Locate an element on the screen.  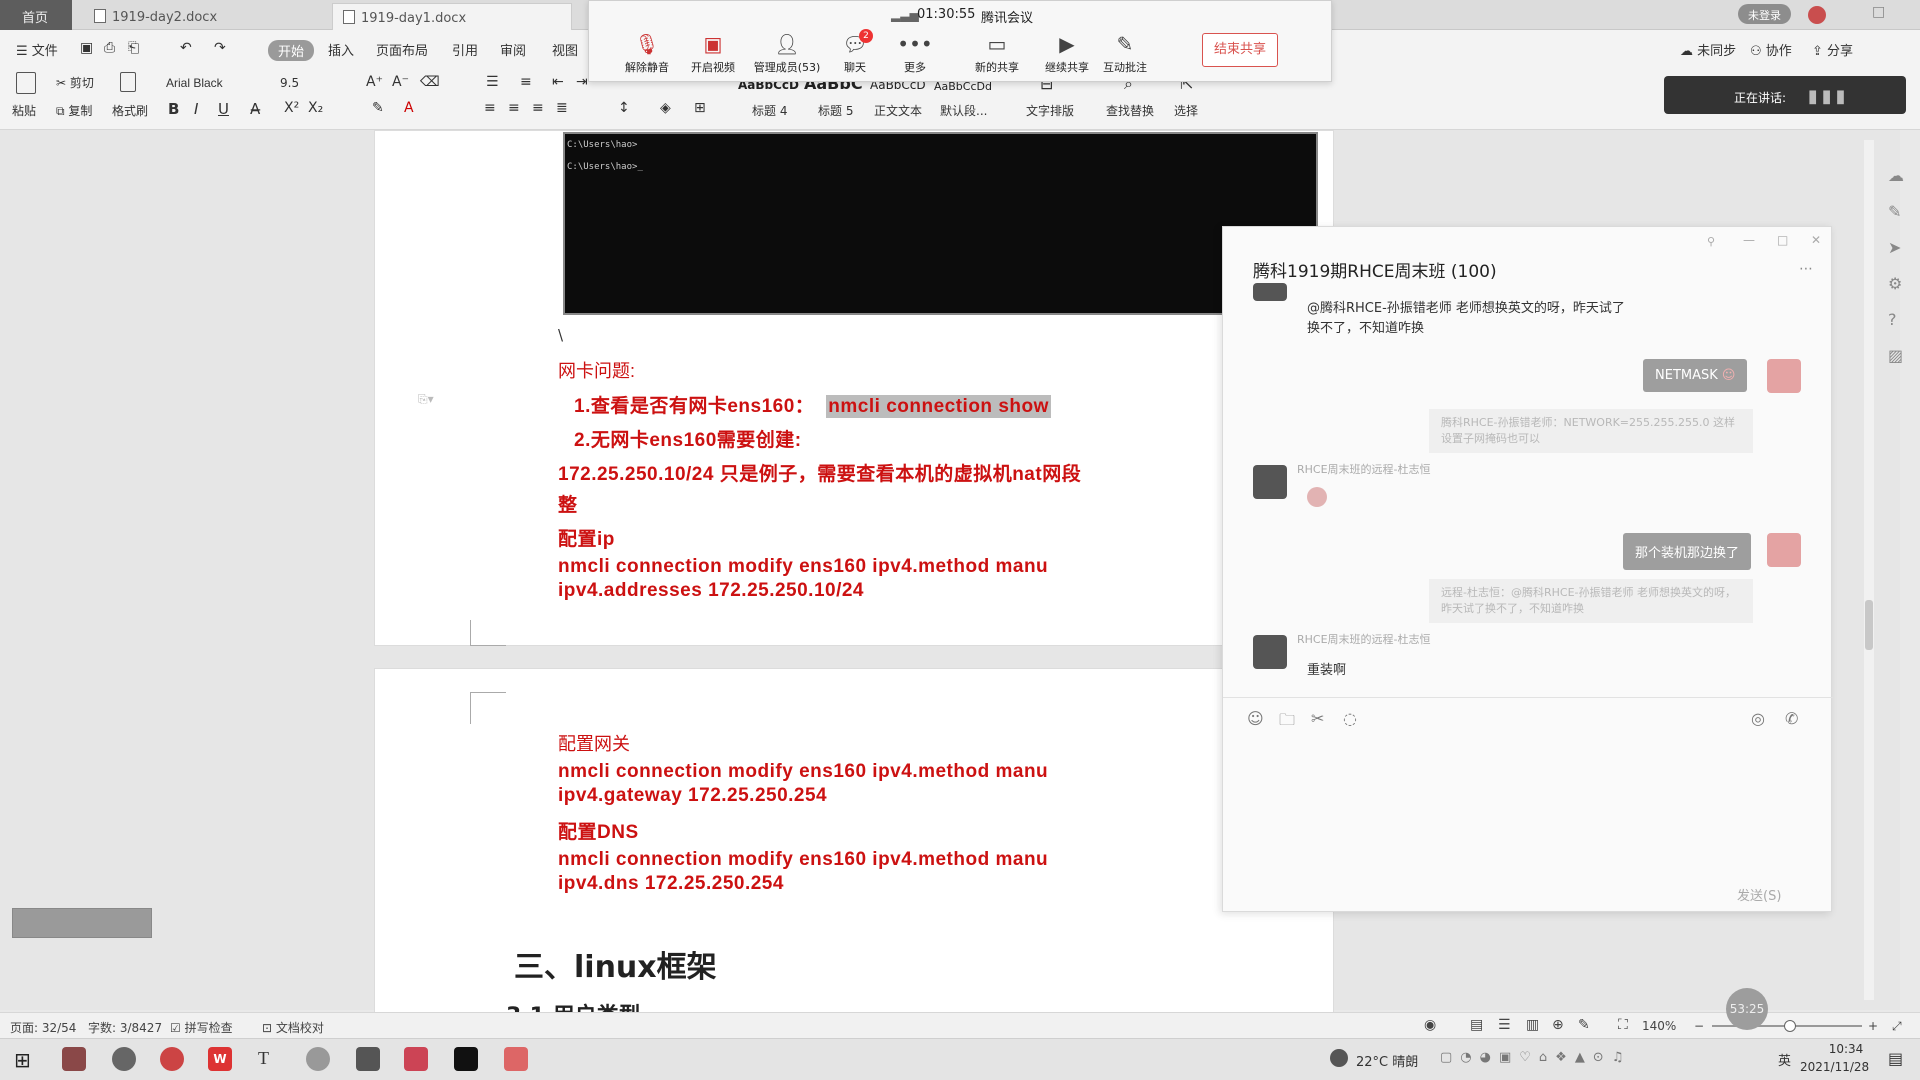
print-icon: ⎗ is located at coordinates (133, 48).